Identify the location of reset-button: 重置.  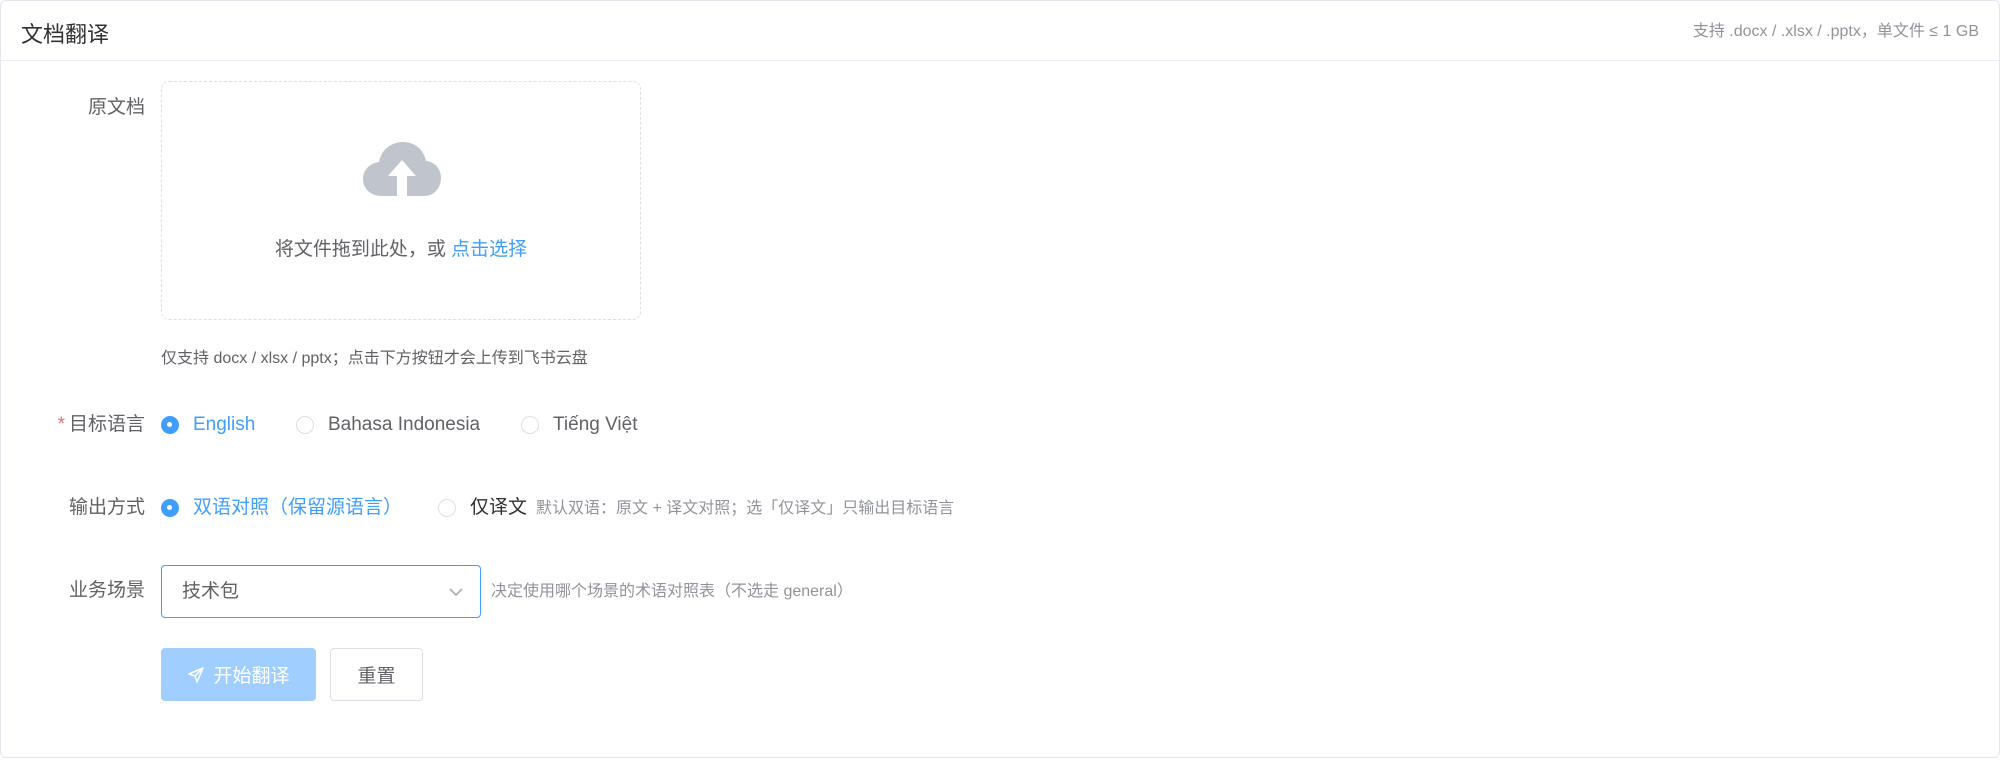
(376, 674).